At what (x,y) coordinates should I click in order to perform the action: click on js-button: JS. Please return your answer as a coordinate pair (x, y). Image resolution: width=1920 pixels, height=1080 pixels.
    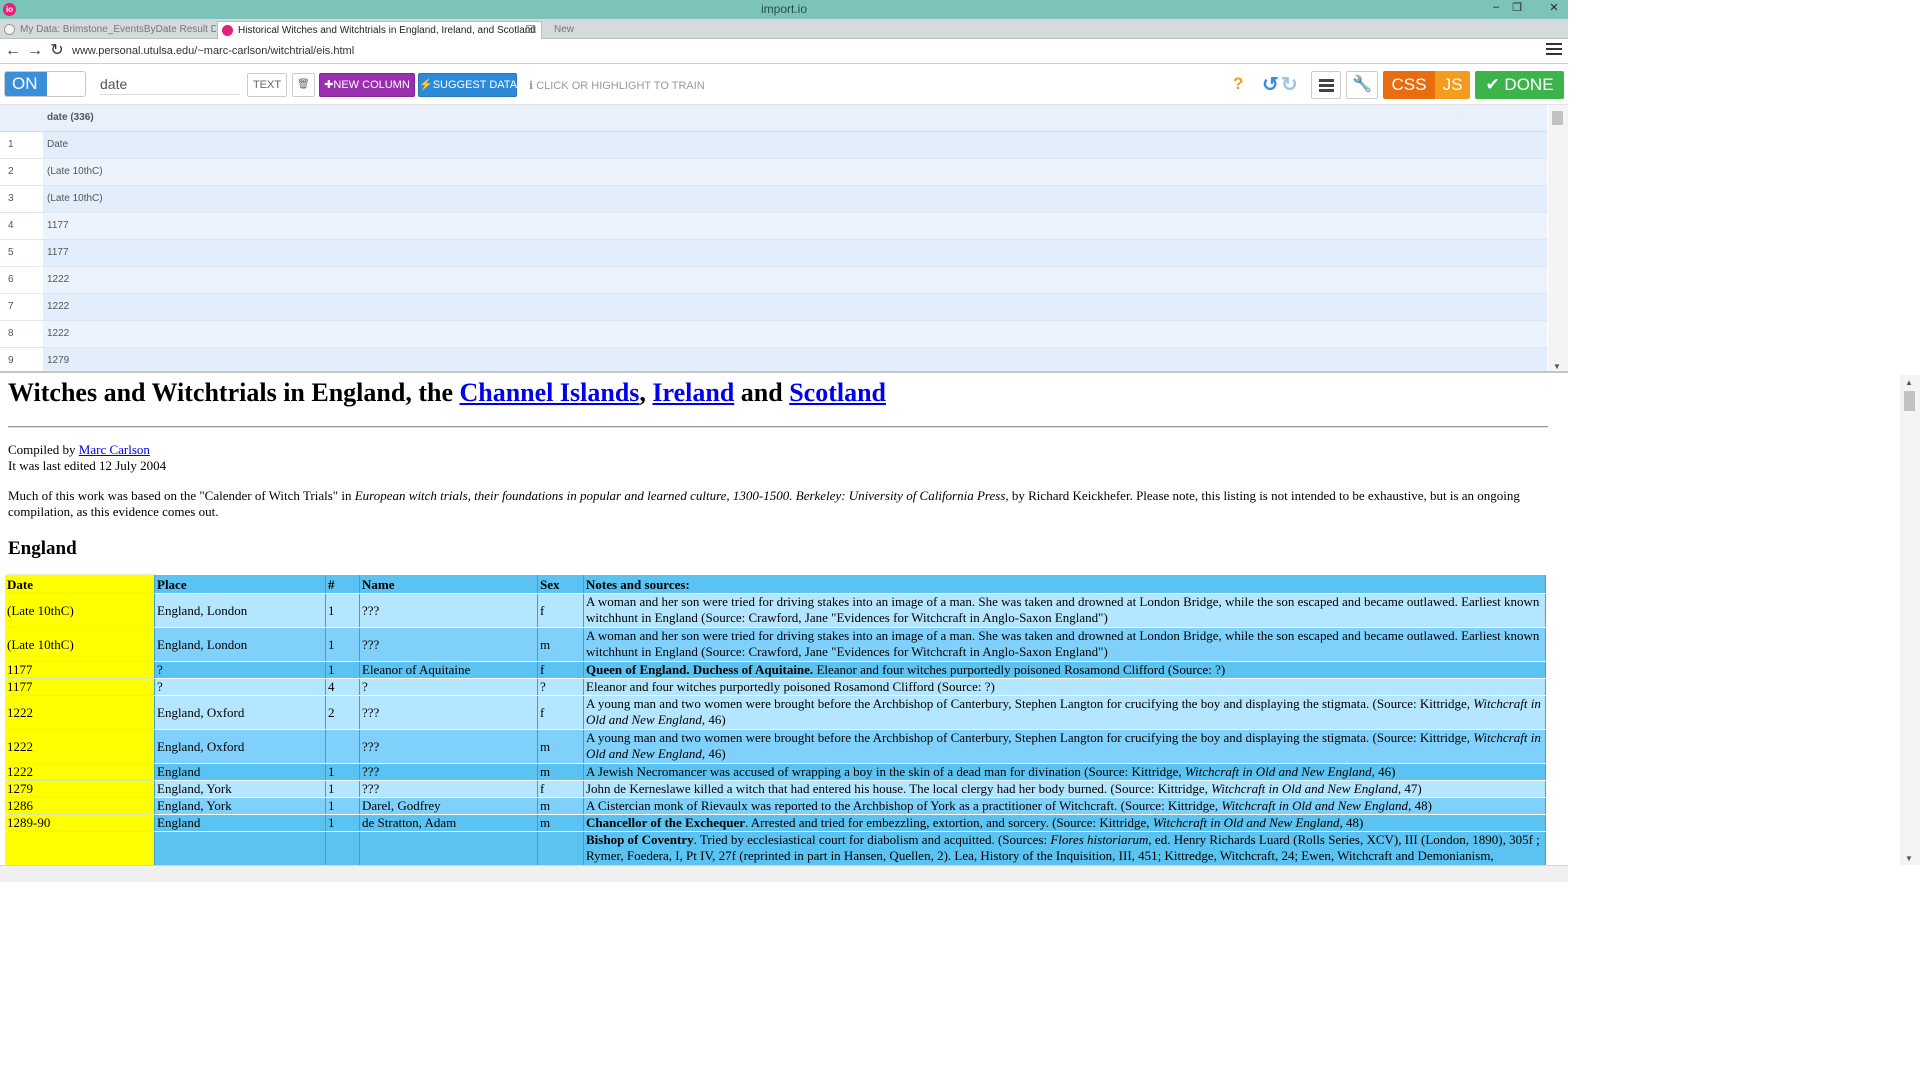
    Looking at the image, I should click on (1452, 85).